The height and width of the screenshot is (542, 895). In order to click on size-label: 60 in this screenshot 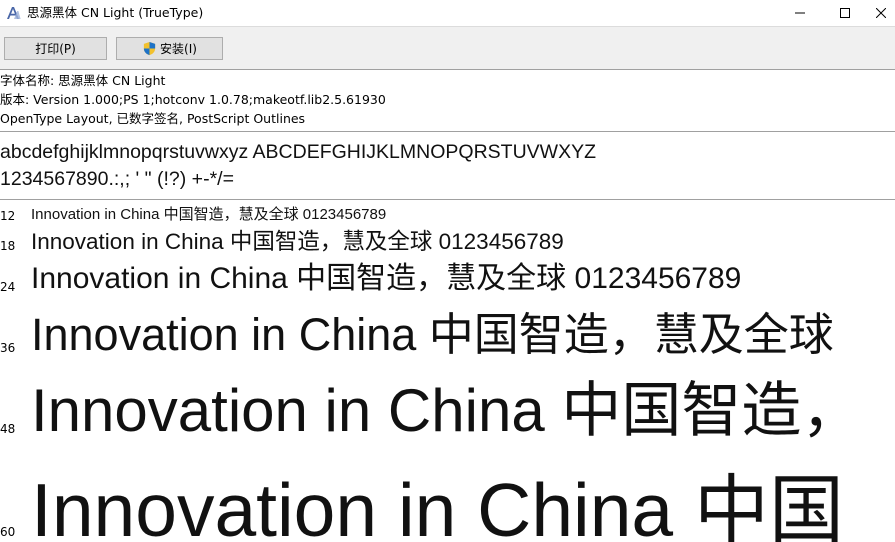, I will do `click(8, 532)`.